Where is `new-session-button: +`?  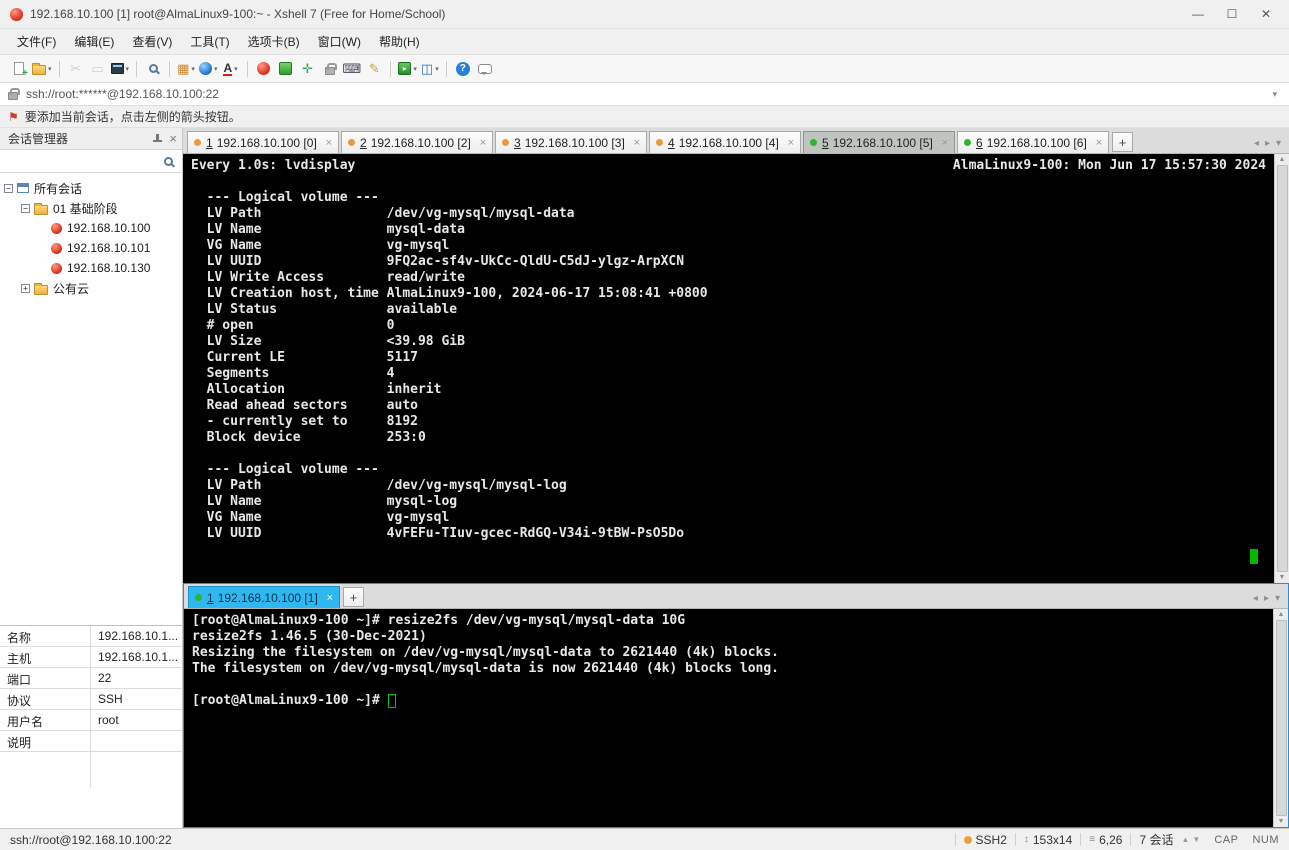 new-session-button: + is located at coordinates (19, 69).